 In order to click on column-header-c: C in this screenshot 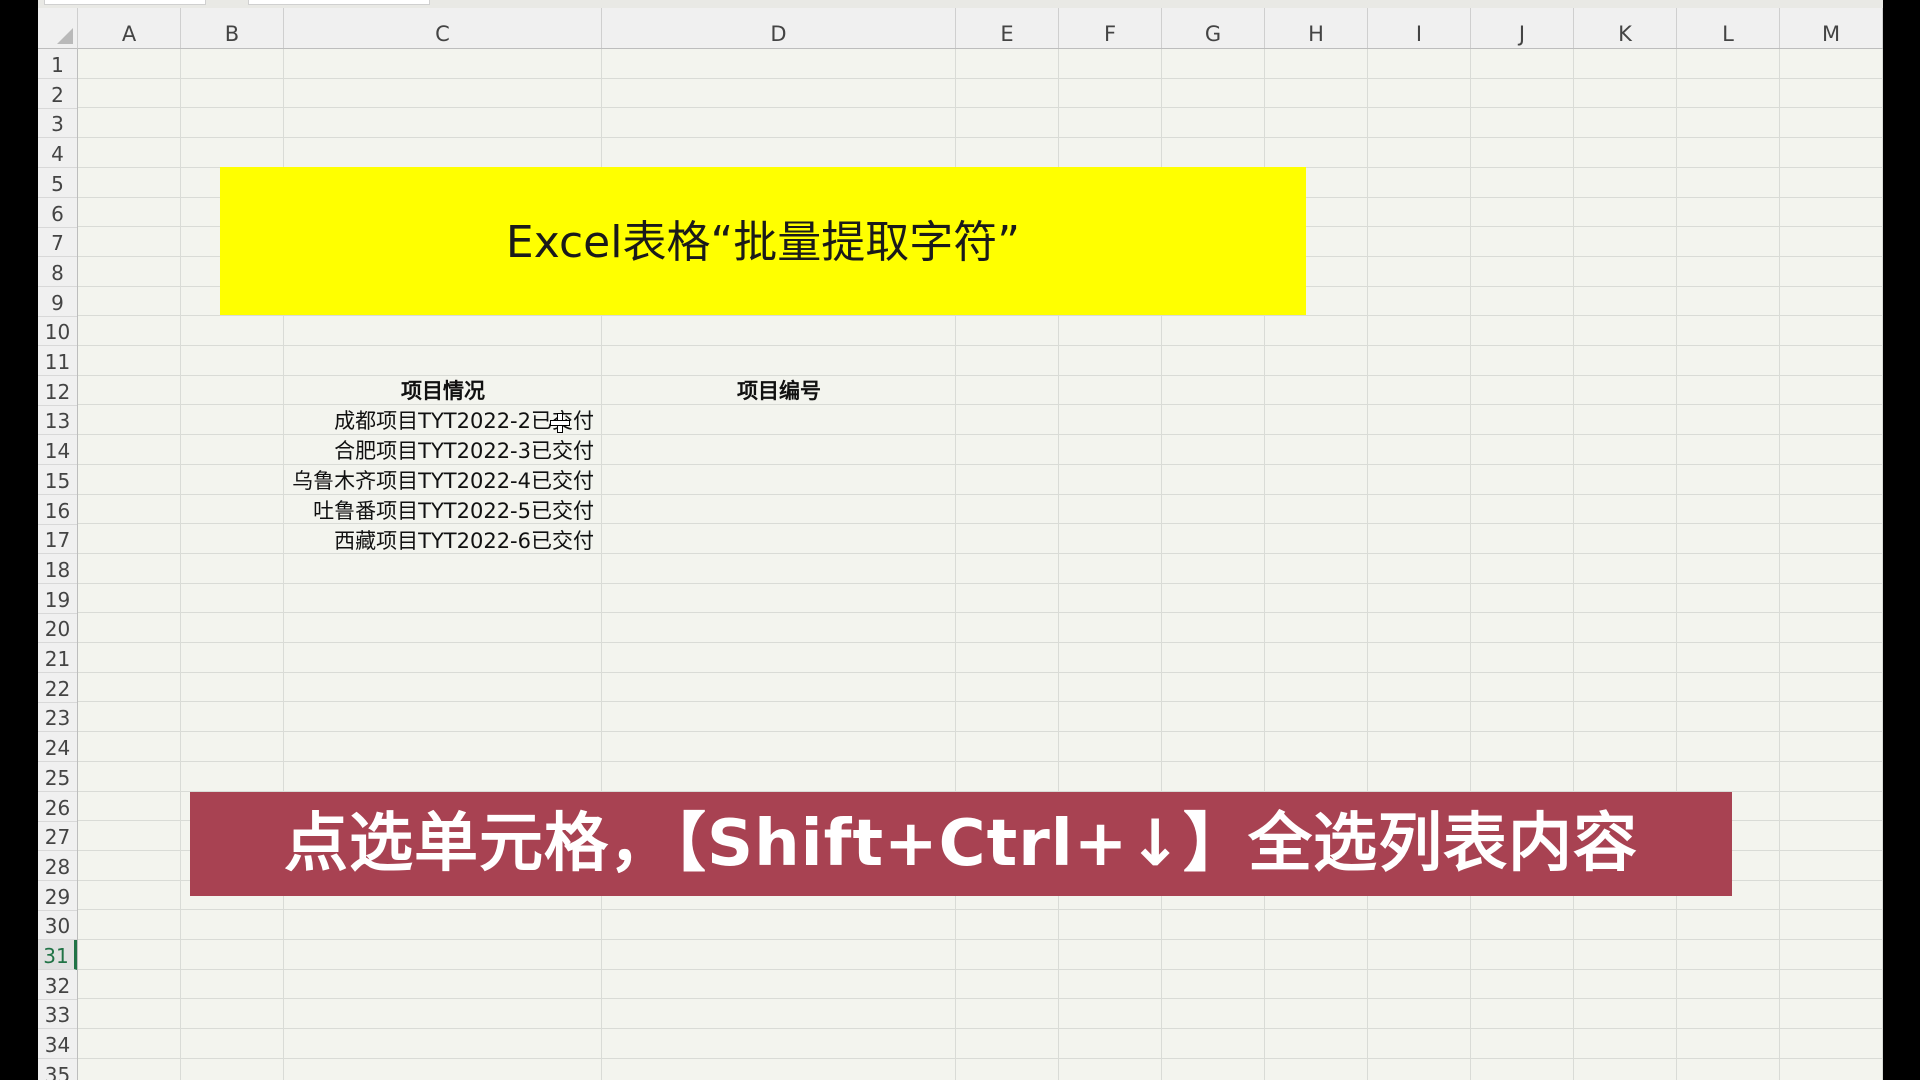, I will do `click(443, 28)`.